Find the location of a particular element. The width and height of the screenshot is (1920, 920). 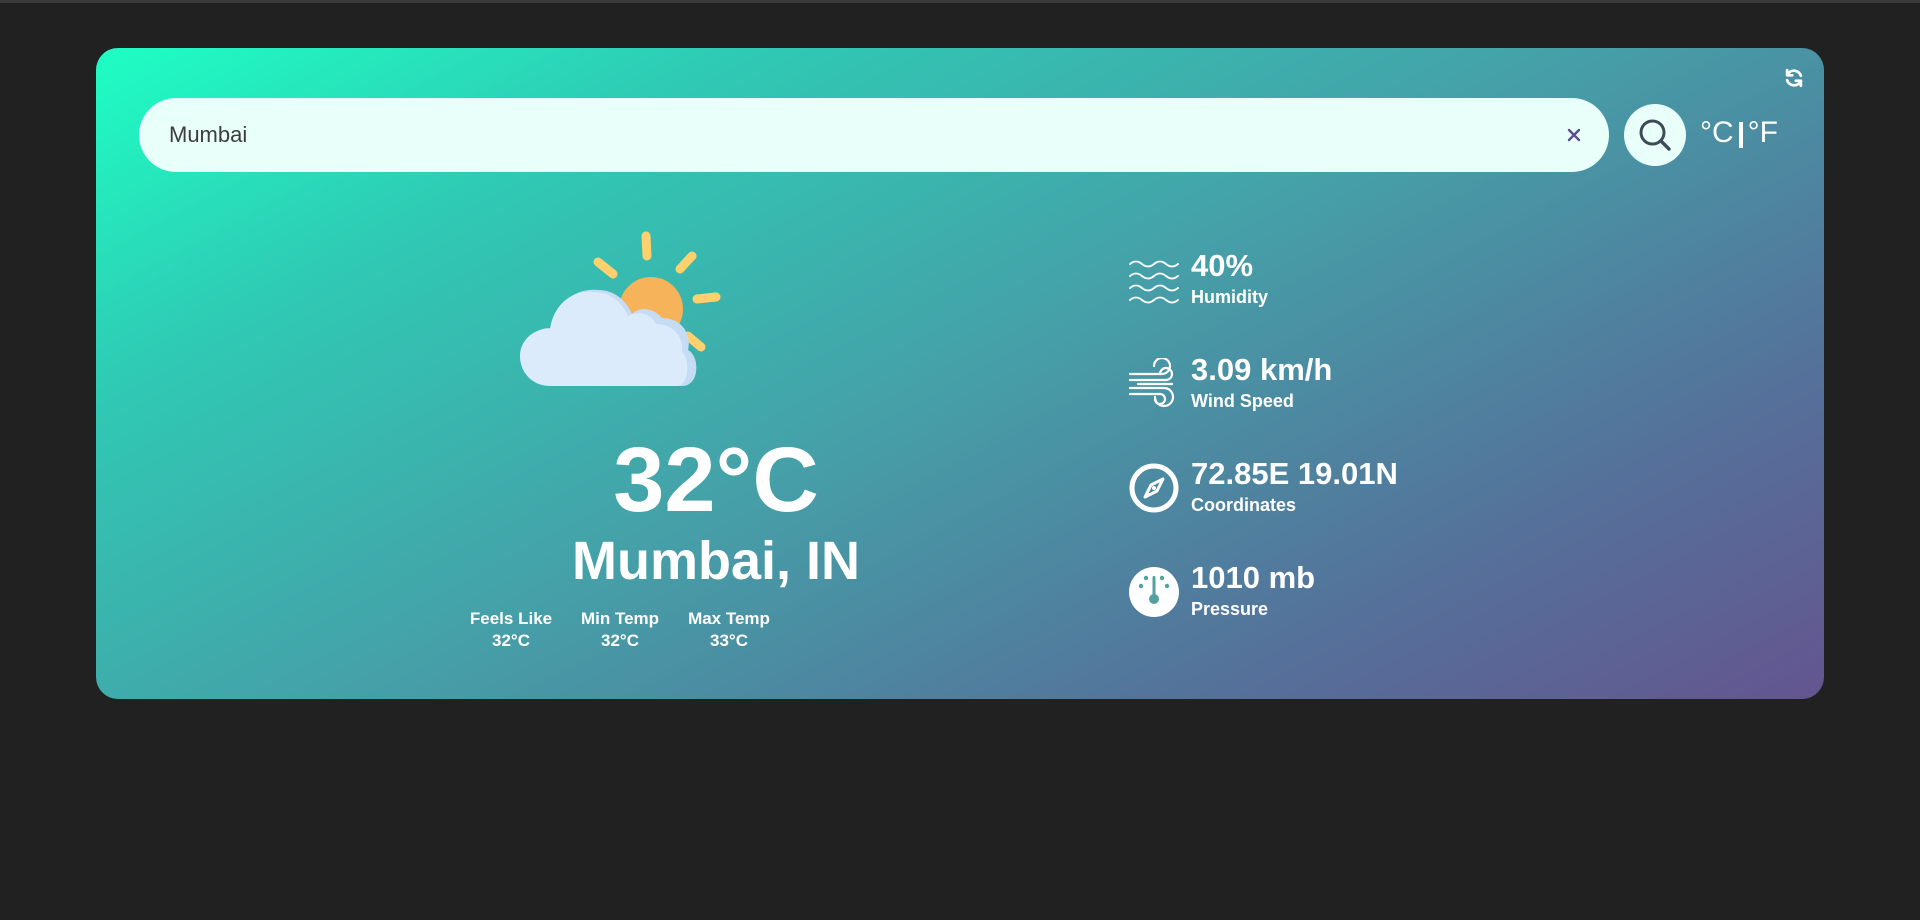

wind-icon is located at coordinates (1151, 383).